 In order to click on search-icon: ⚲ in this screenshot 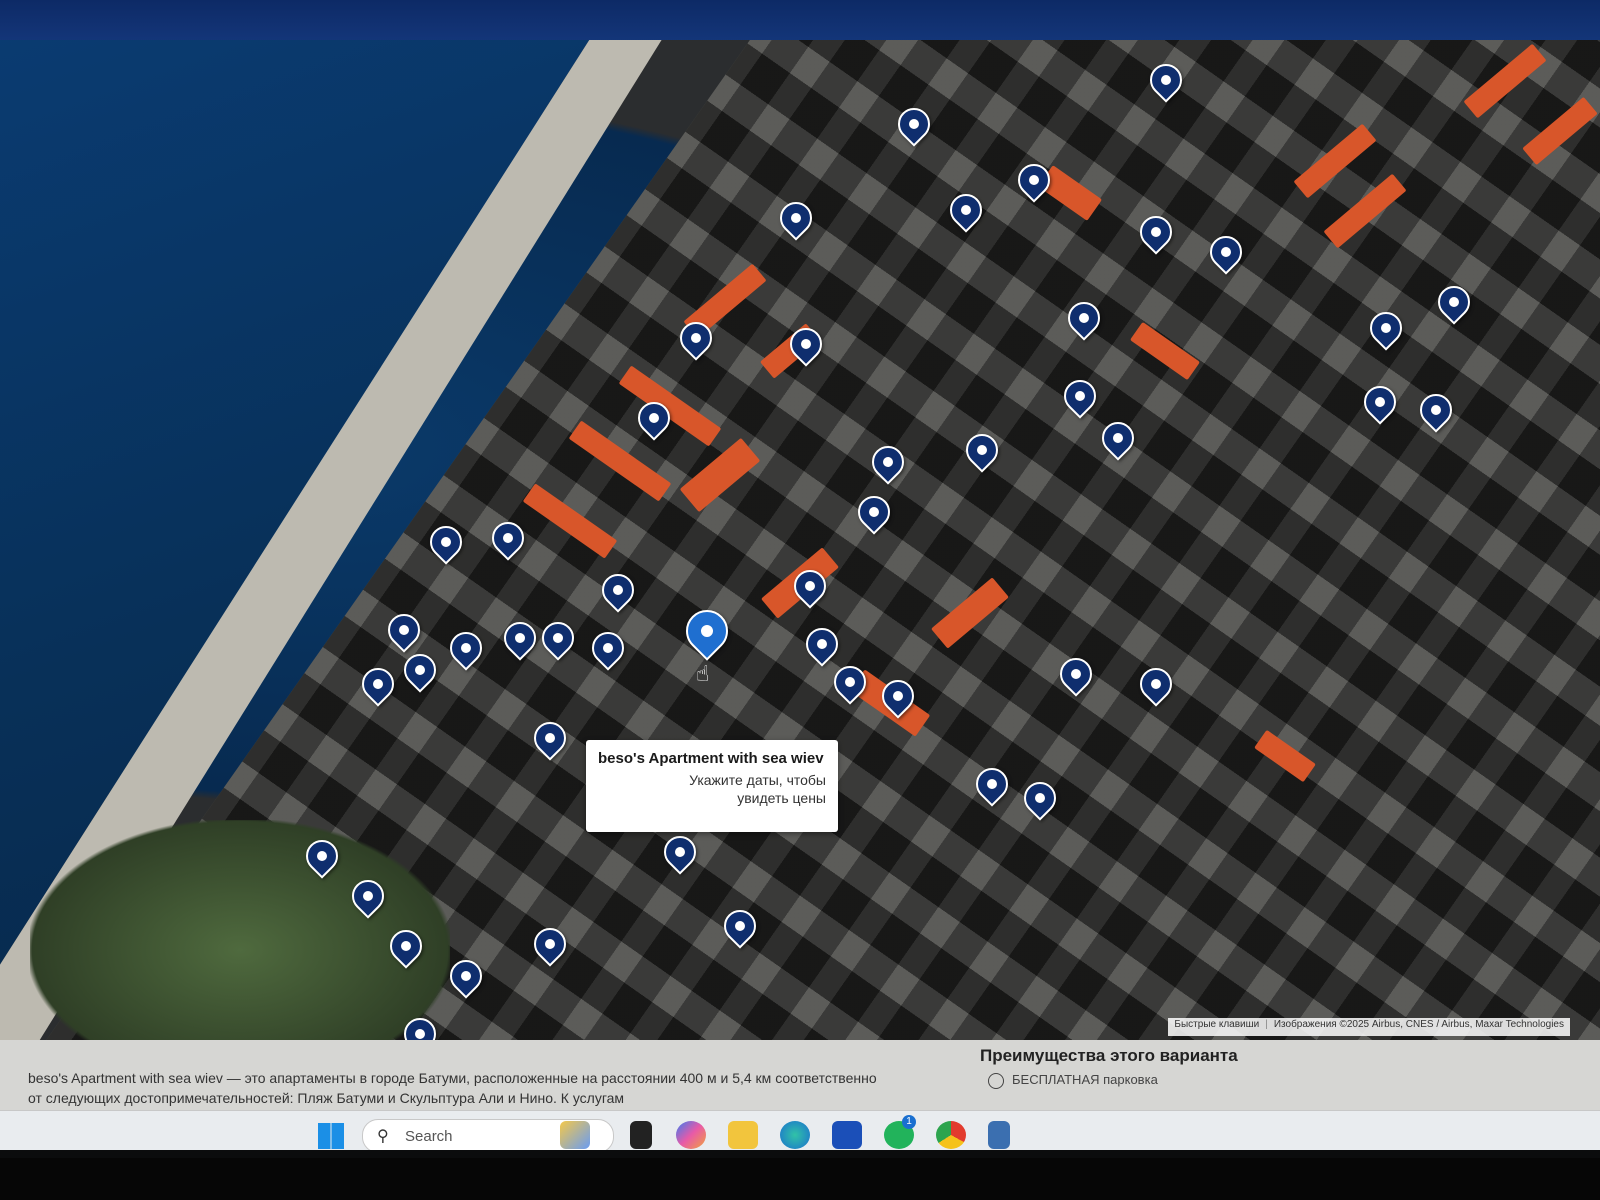, I will do `click(383, 1136)`.